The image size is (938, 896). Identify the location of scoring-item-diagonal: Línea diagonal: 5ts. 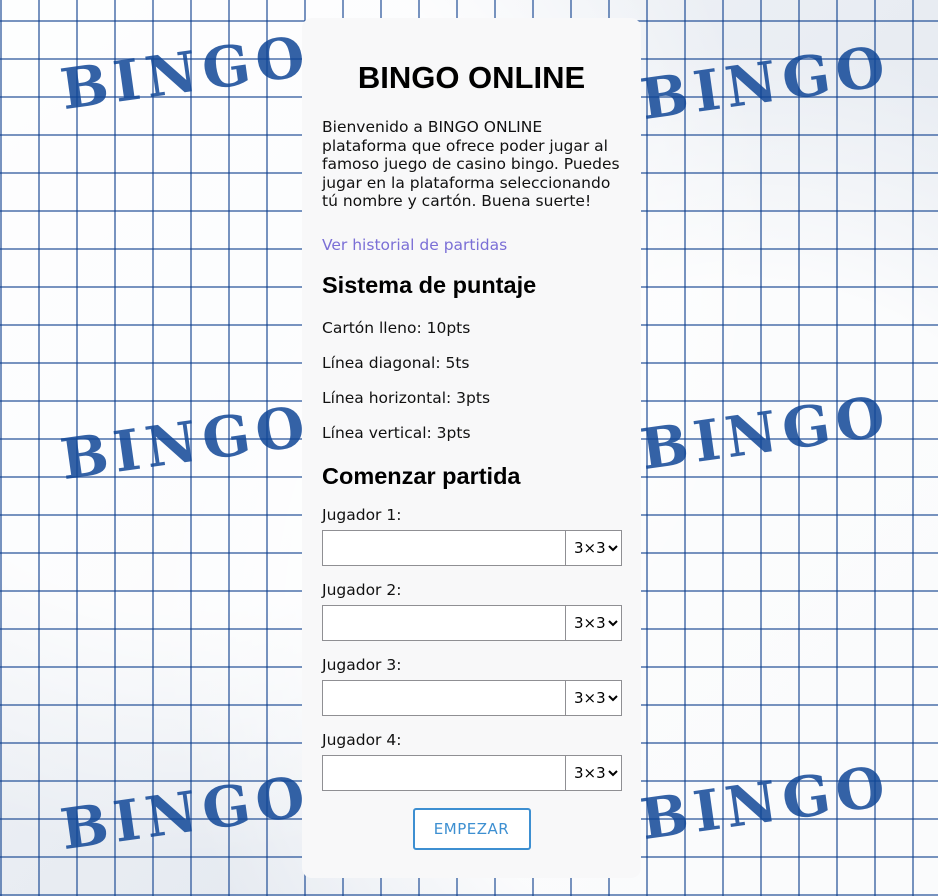
(396, 362).